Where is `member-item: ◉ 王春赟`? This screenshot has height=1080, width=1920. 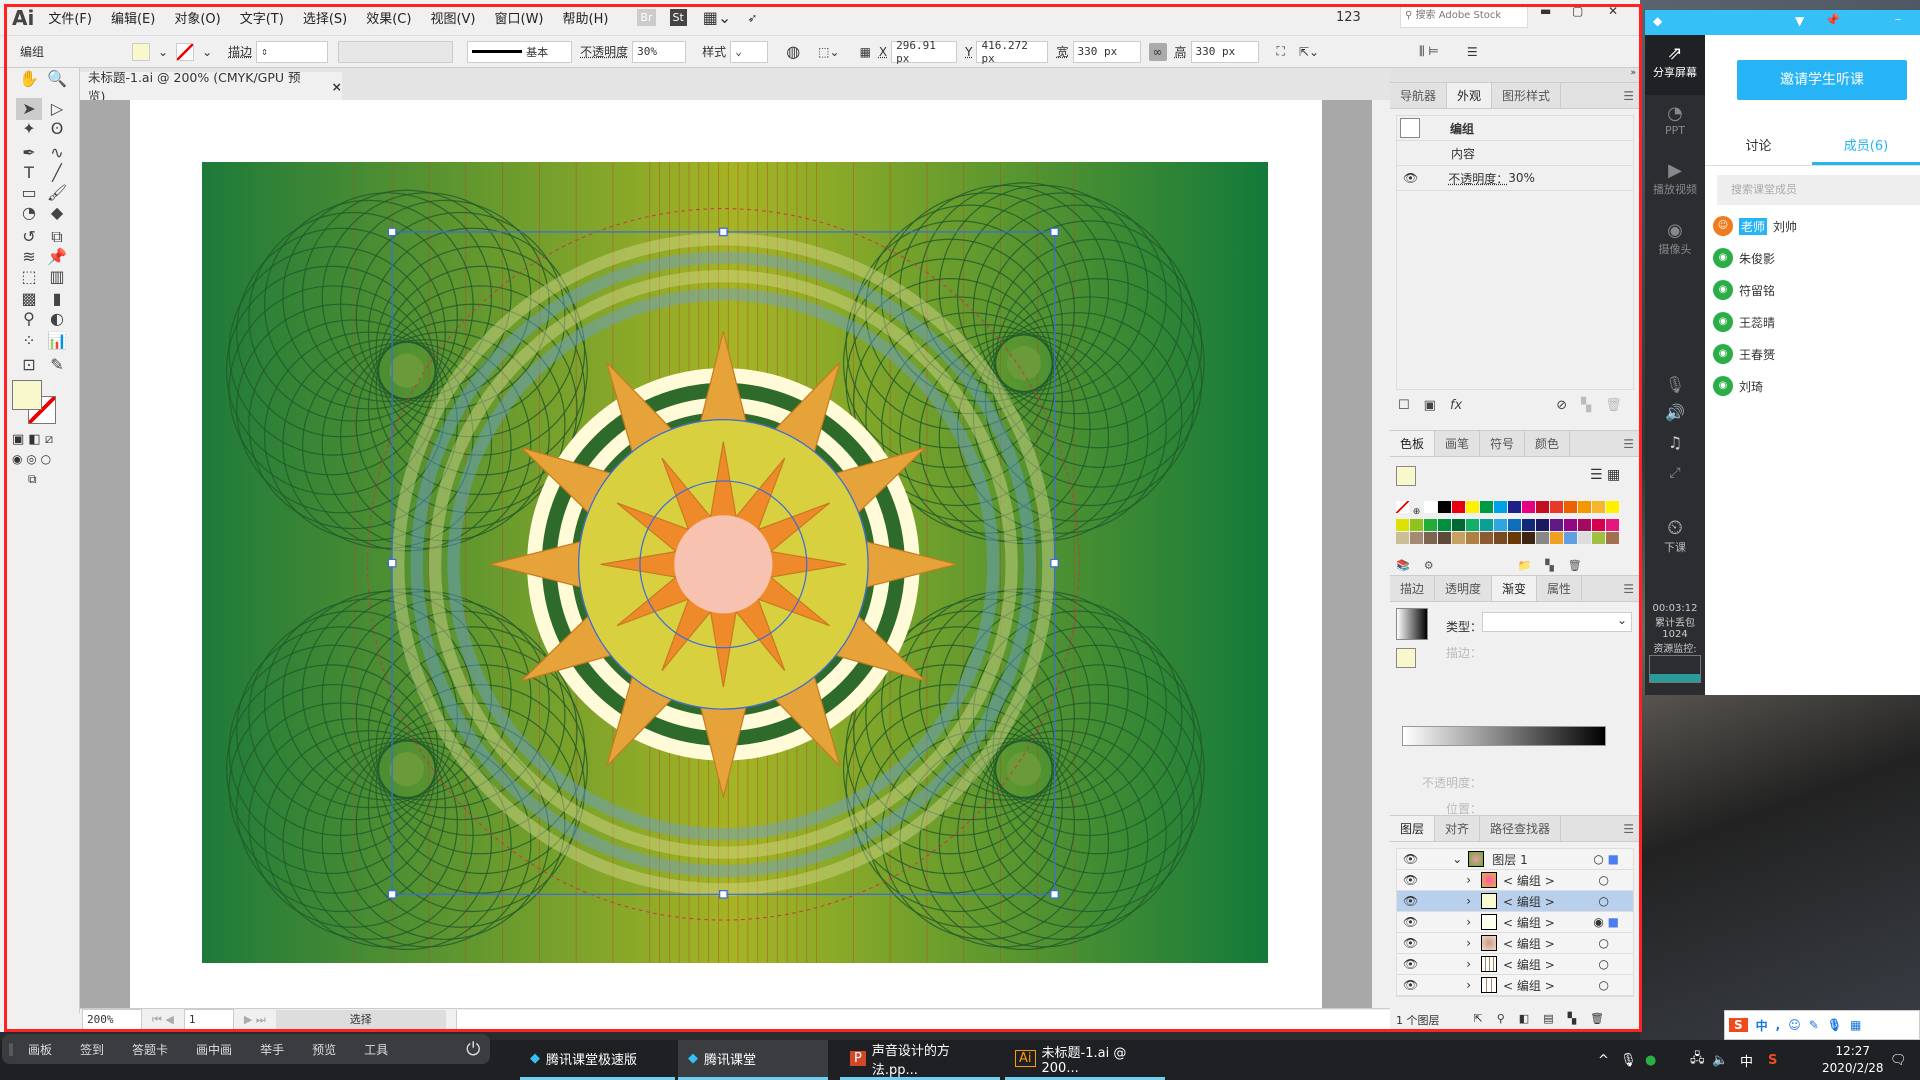 member-item: ◉ 王春赟 is located at coordinates (1782, 354).